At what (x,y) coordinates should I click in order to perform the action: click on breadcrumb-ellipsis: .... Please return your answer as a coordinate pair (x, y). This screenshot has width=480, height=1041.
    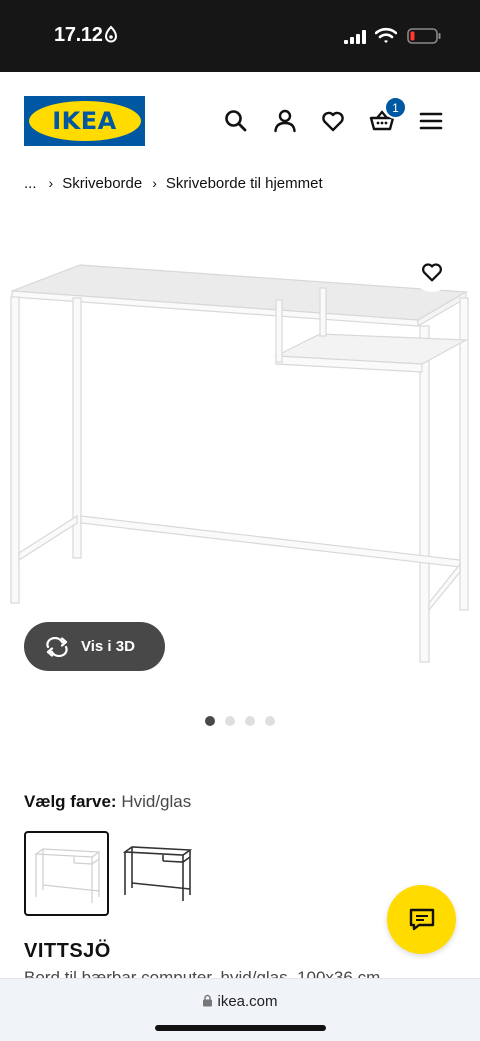
    Looking at the image, I should click on (30, 183).